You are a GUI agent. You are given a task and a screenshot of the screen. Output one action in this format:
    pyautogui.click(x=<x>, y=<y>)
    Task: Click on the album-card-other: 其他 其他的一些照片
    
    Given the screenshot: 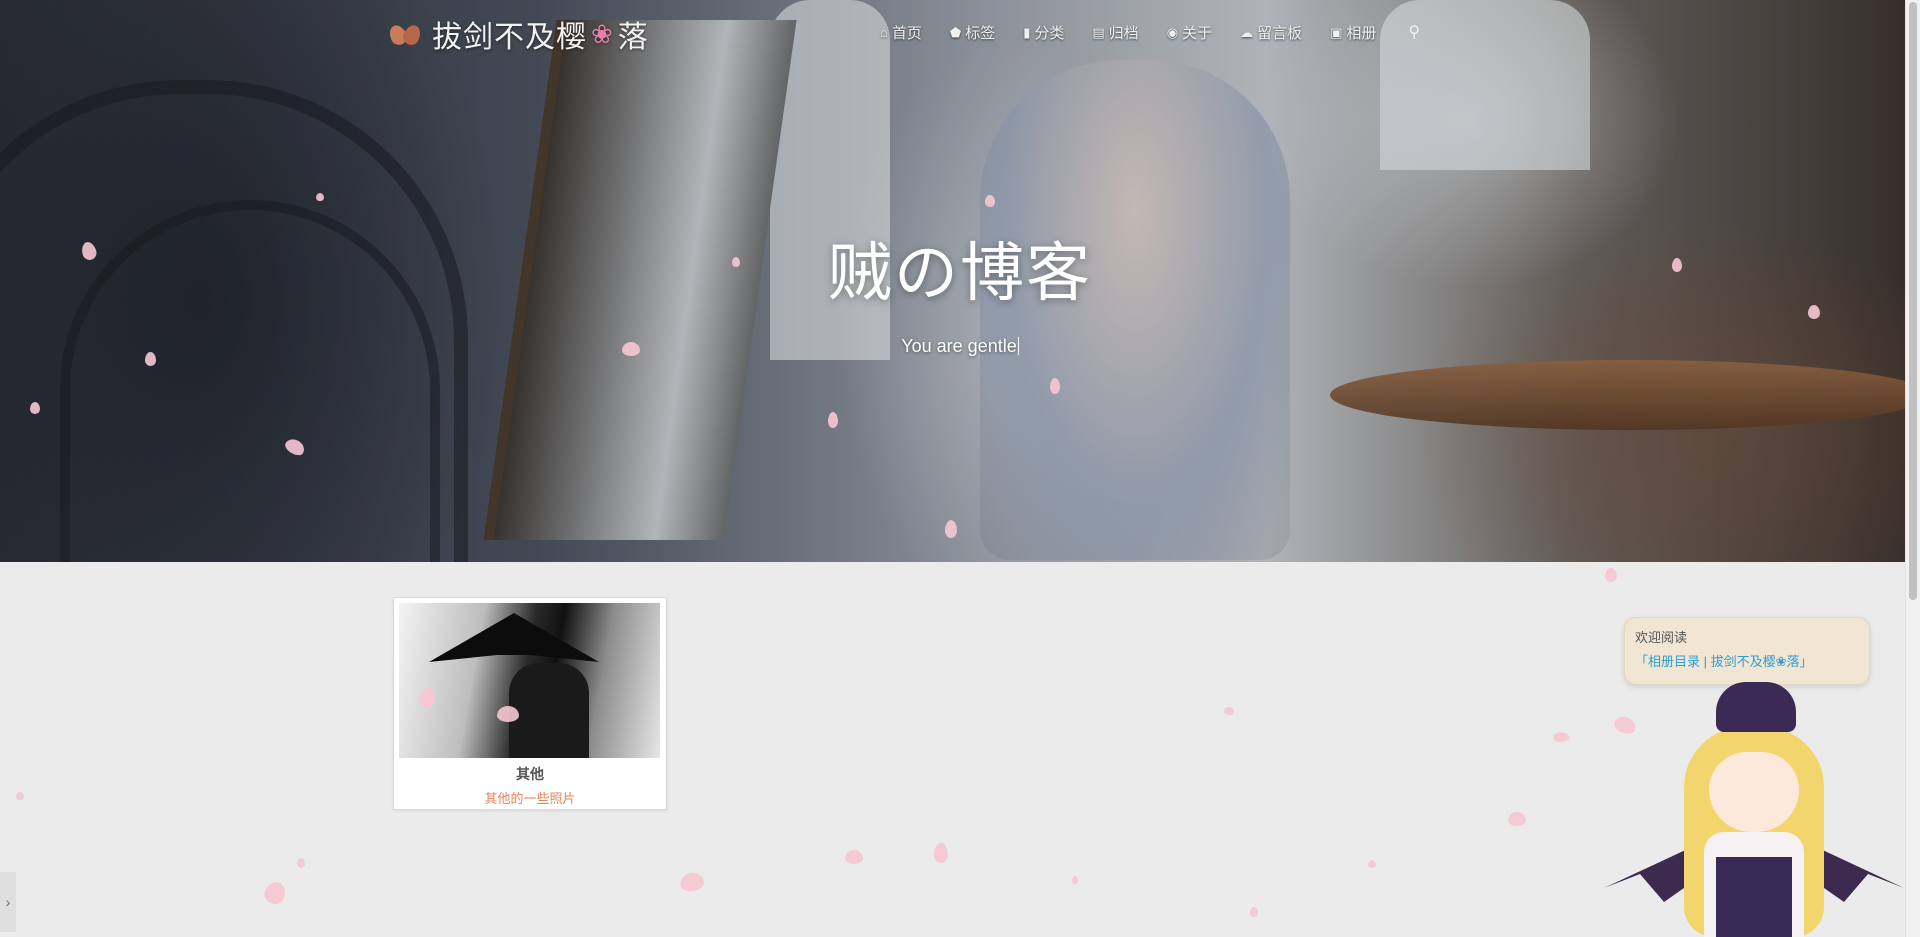 What is the action you would take?
    pyautogui.click(x=530, y=703)
    